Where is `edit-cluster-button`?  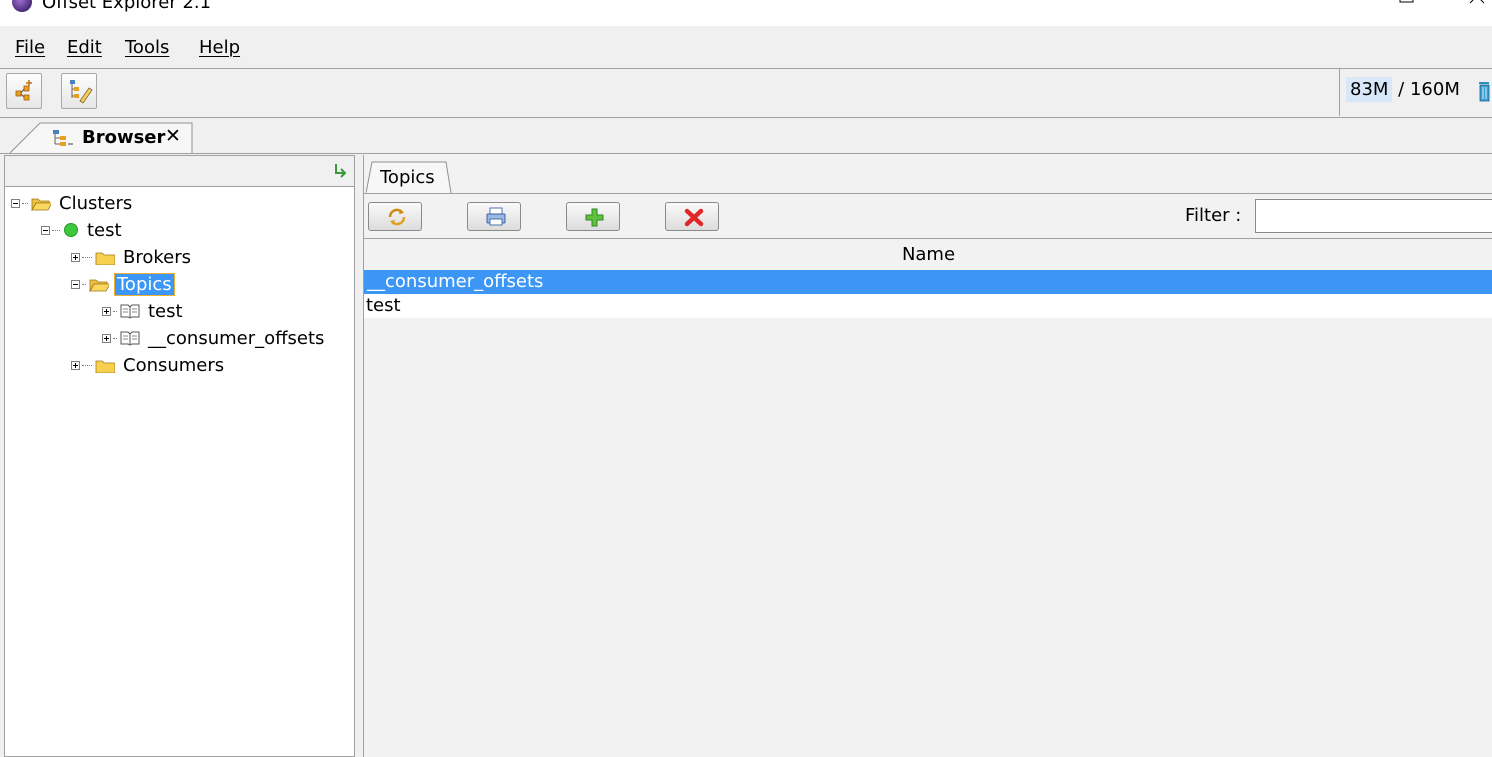
edit-cluster-button is located at coordinates (79, 91).